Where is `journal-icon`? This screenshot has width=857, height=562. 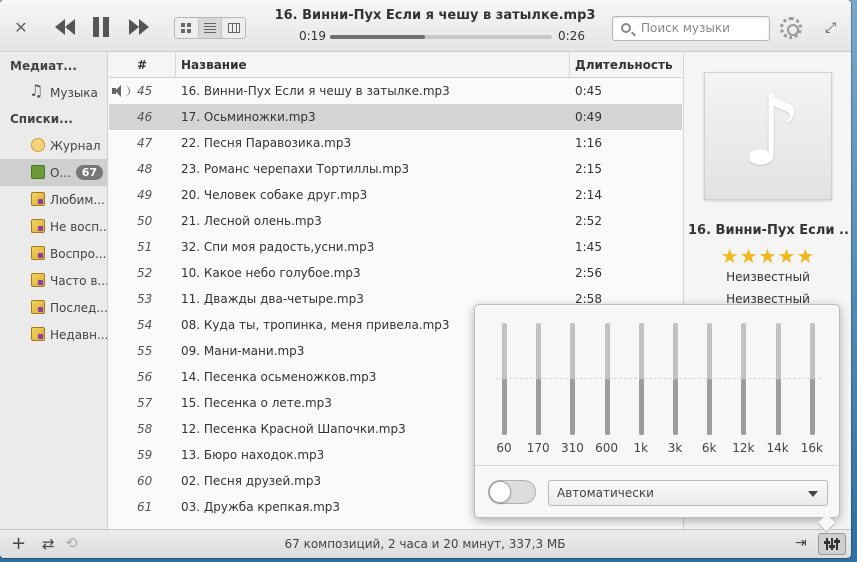 journal-icon is located at coordinates (38, 145).